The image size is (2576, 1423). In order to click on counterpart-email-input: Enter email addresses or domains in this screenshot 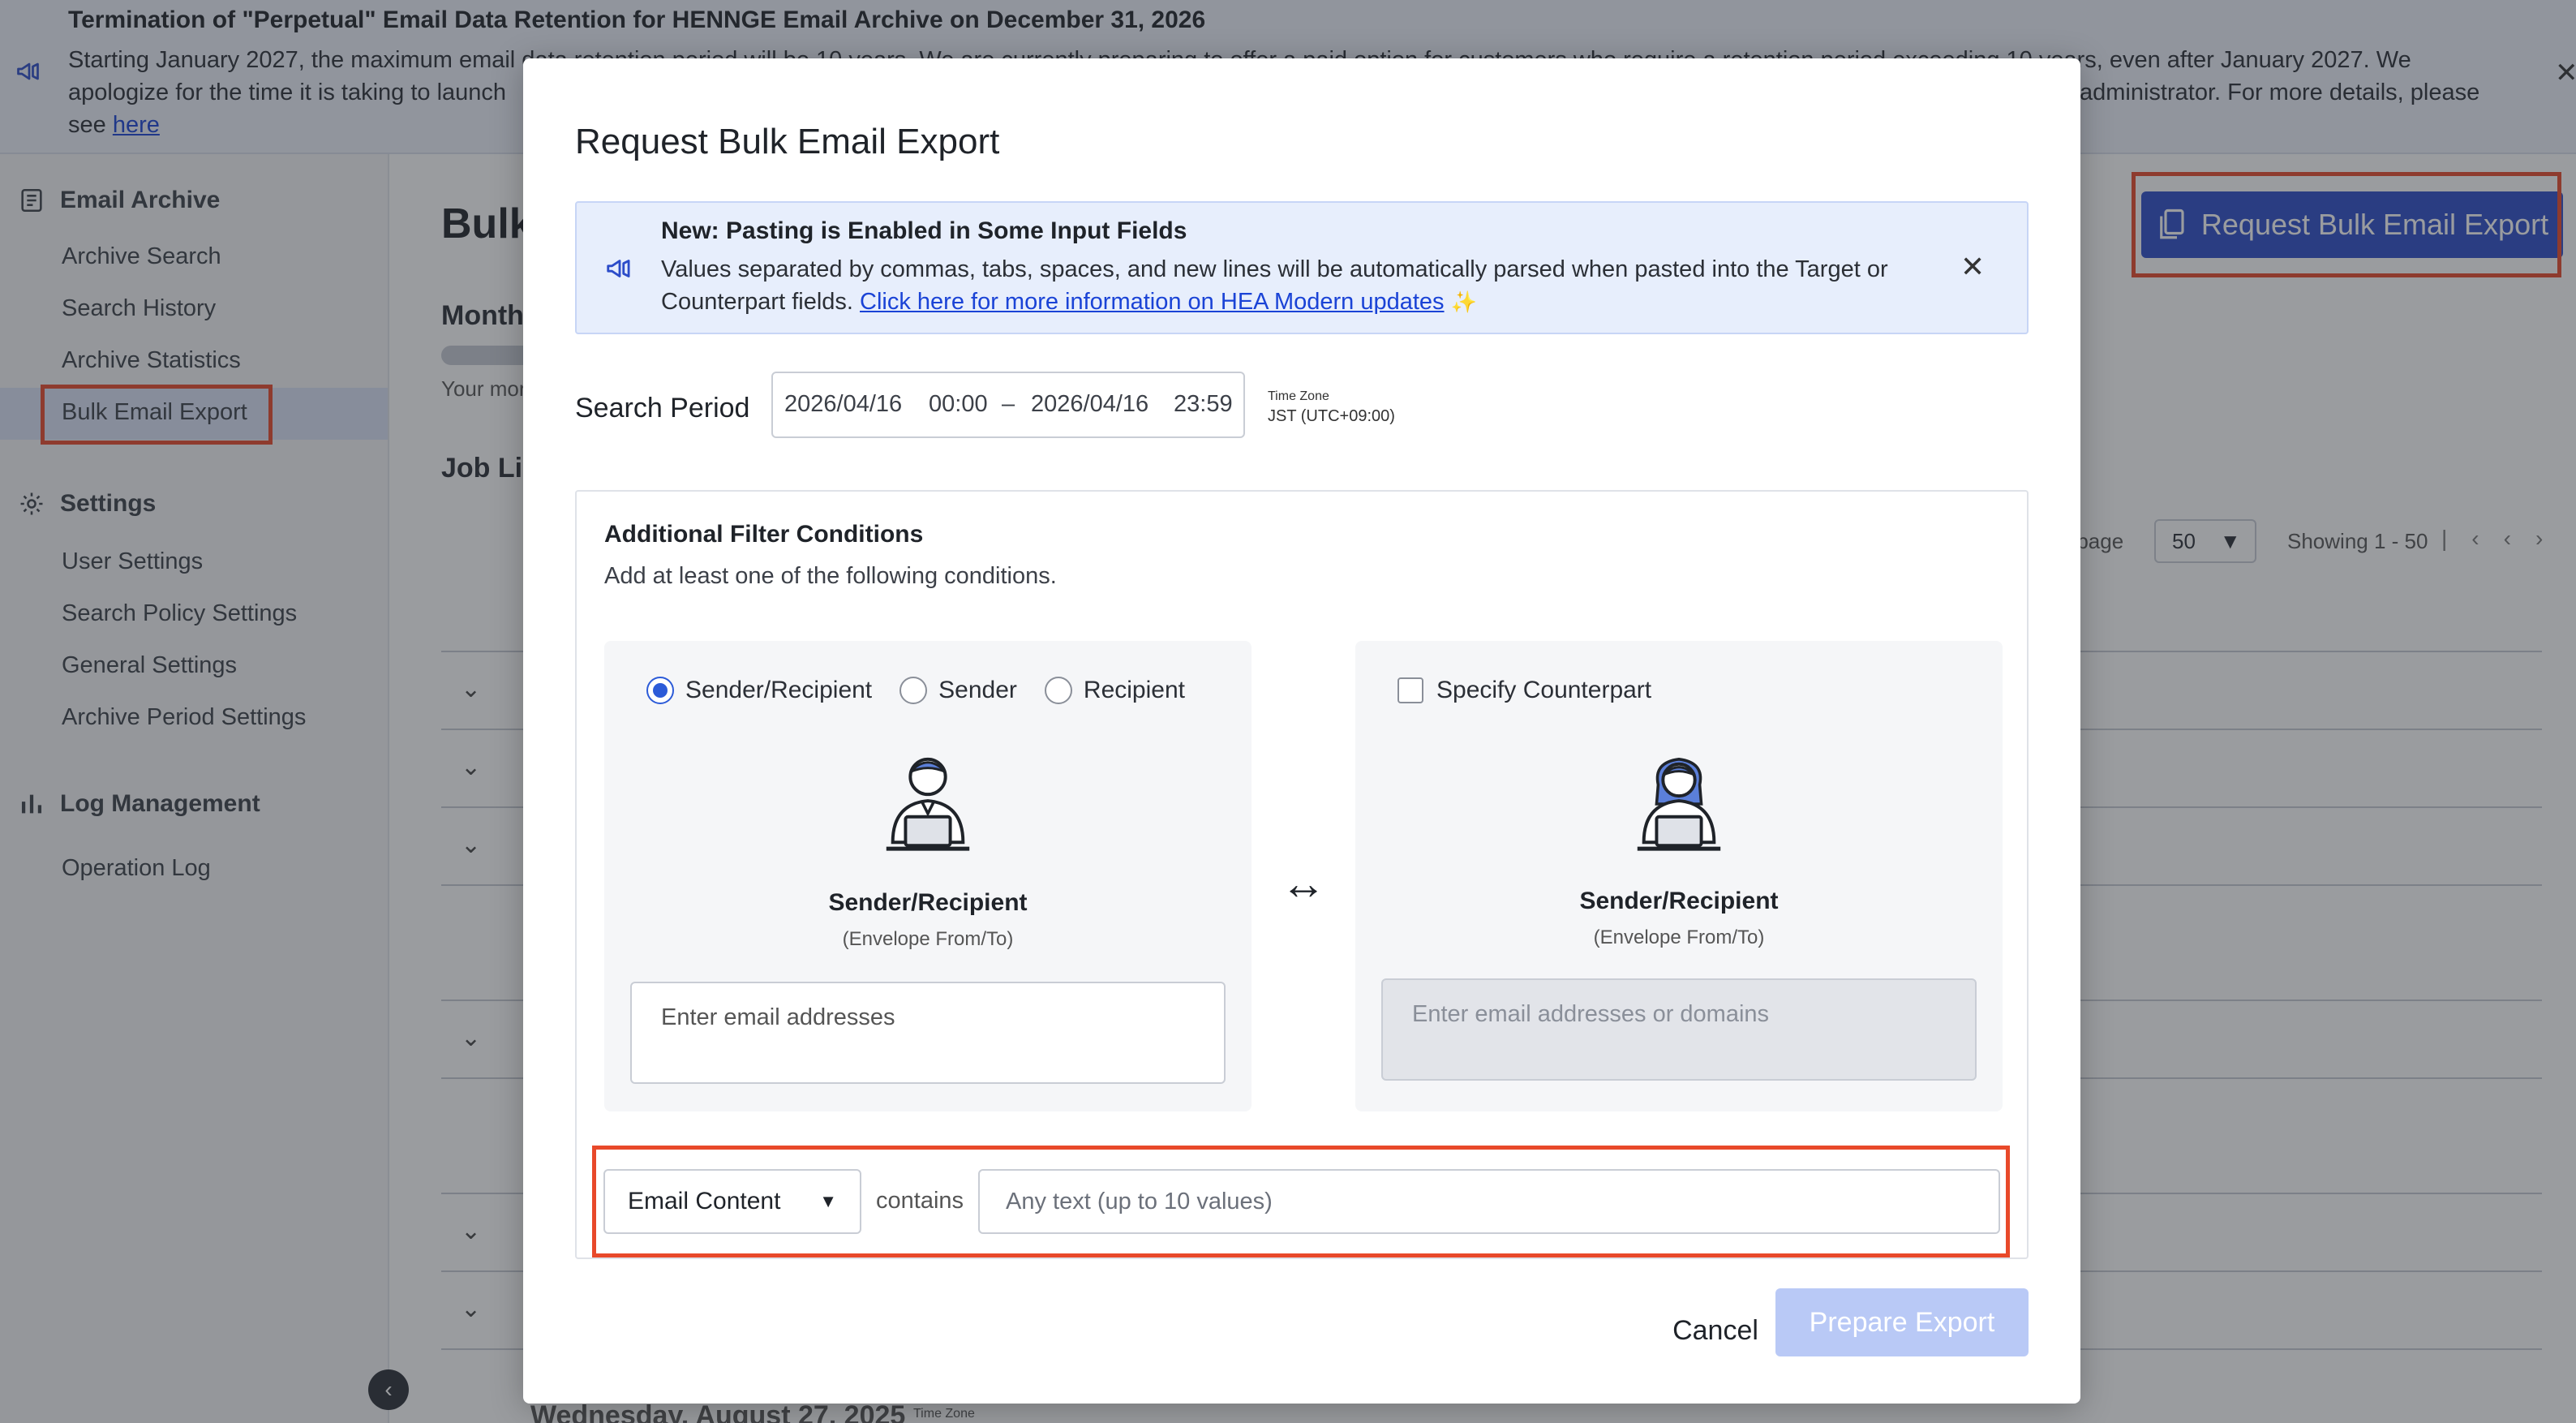, I will do `click(1679, 1029)`.